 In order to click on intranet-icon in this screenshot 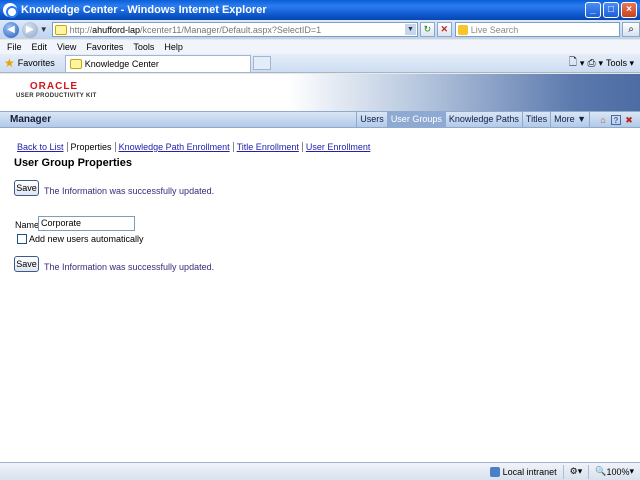, I will do `click(494, 471)`.